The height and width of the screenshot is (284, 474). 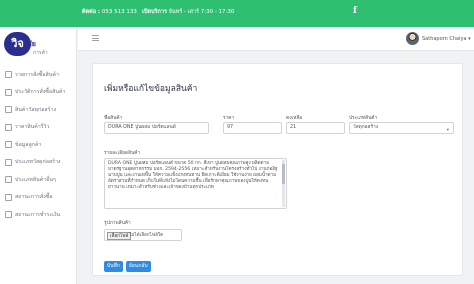 I want to click on sidebar-item-label: ข้อมูลลูกค้า, so click(x=28, y=144).